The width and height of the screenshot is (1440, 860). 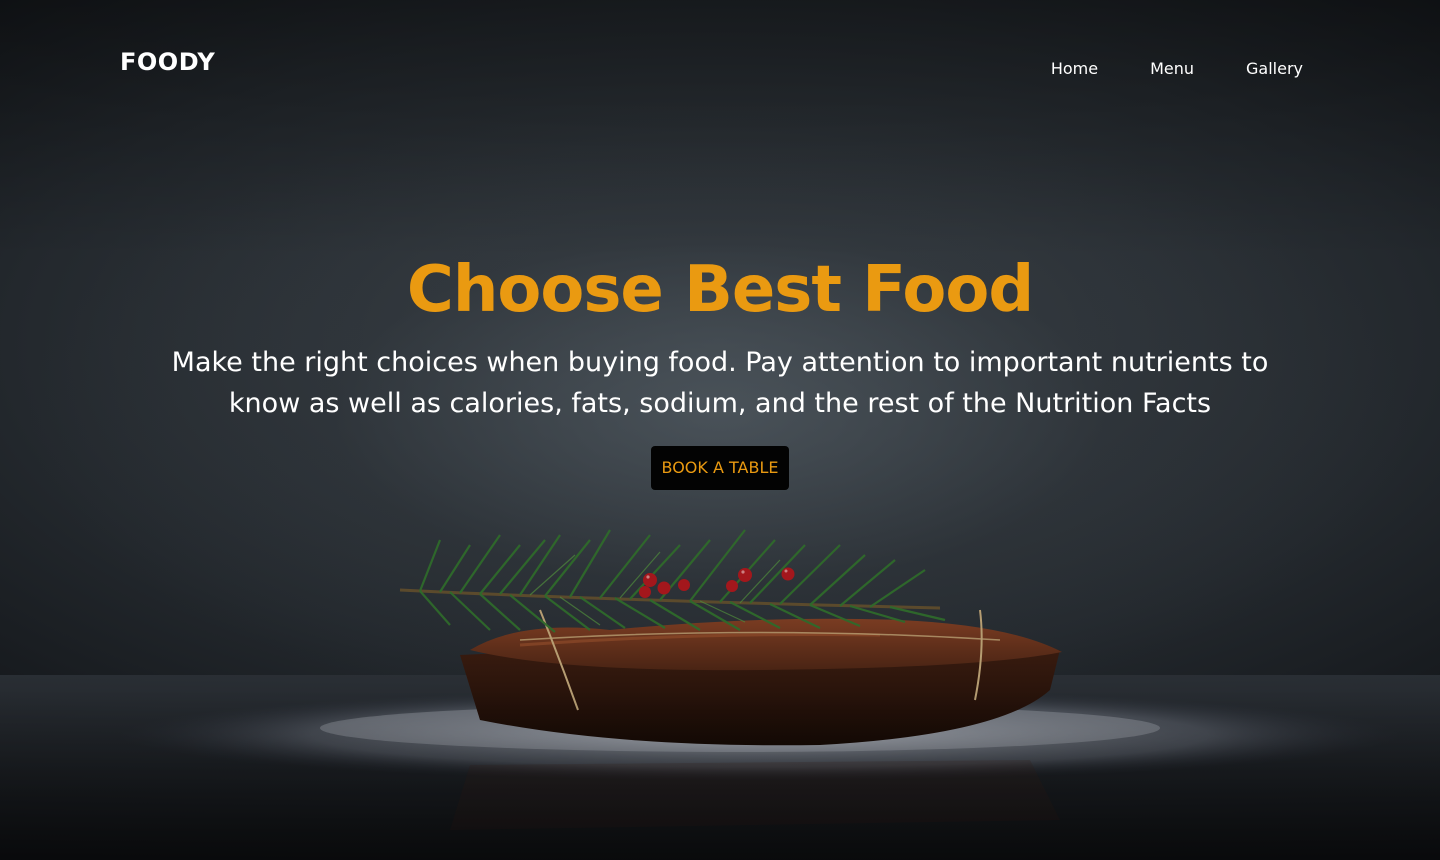 What do you see at coordinates (167, 62) in the screenshot?
I see `brand-logo: FOODY` at bounding box center [167, 62].